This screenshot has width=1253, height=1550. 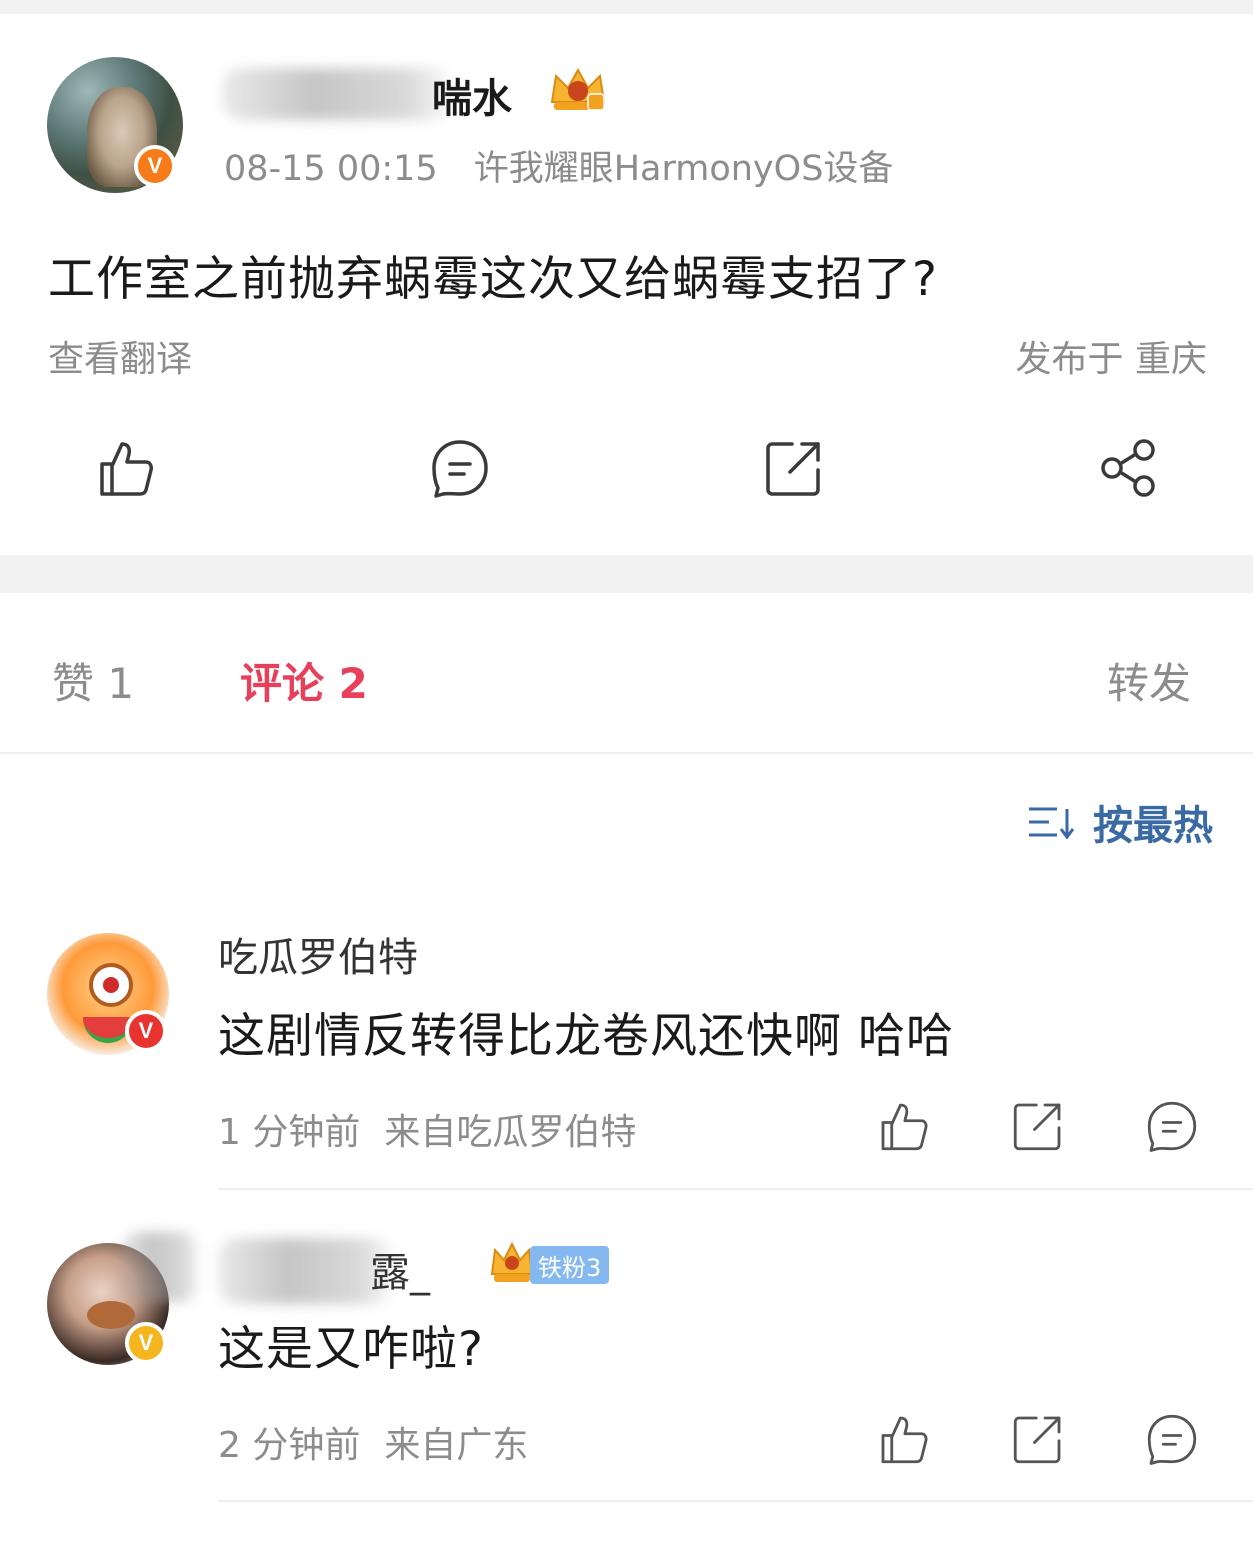 What do you see at coordinates (111, 985) in the screenshot?
I see `heart-icon` at bounding box center [111, 985].